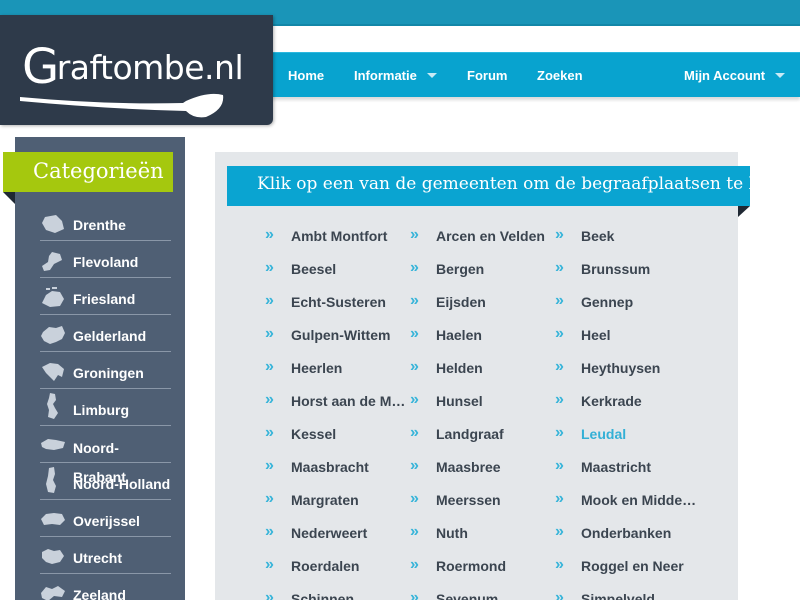 This screenshot has height=600, width=800. Describe the element at coordinates (725, 75) in the screenshot. I see `nav-mijn-account-label: Mijn Account` at that location.